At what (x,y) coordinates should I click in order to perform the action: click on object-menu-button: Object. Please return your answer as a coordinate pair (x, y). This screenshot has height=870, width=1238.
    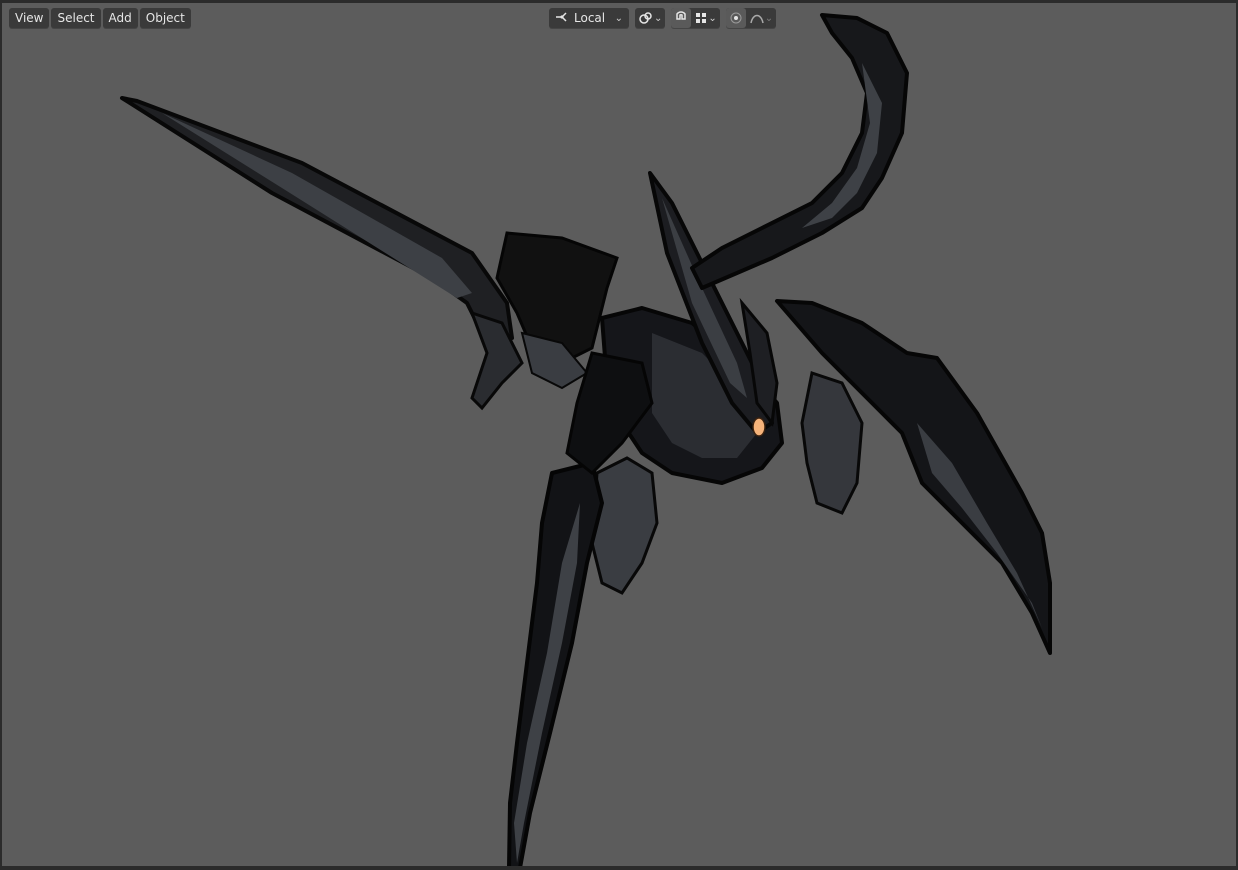
    Looking at the image, I should click on (165, 18).